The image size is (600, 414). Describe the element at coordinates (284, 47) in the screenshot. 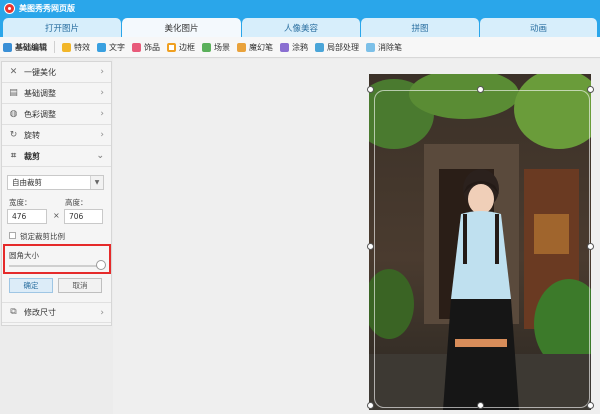

I see `brush-icon` at that location.